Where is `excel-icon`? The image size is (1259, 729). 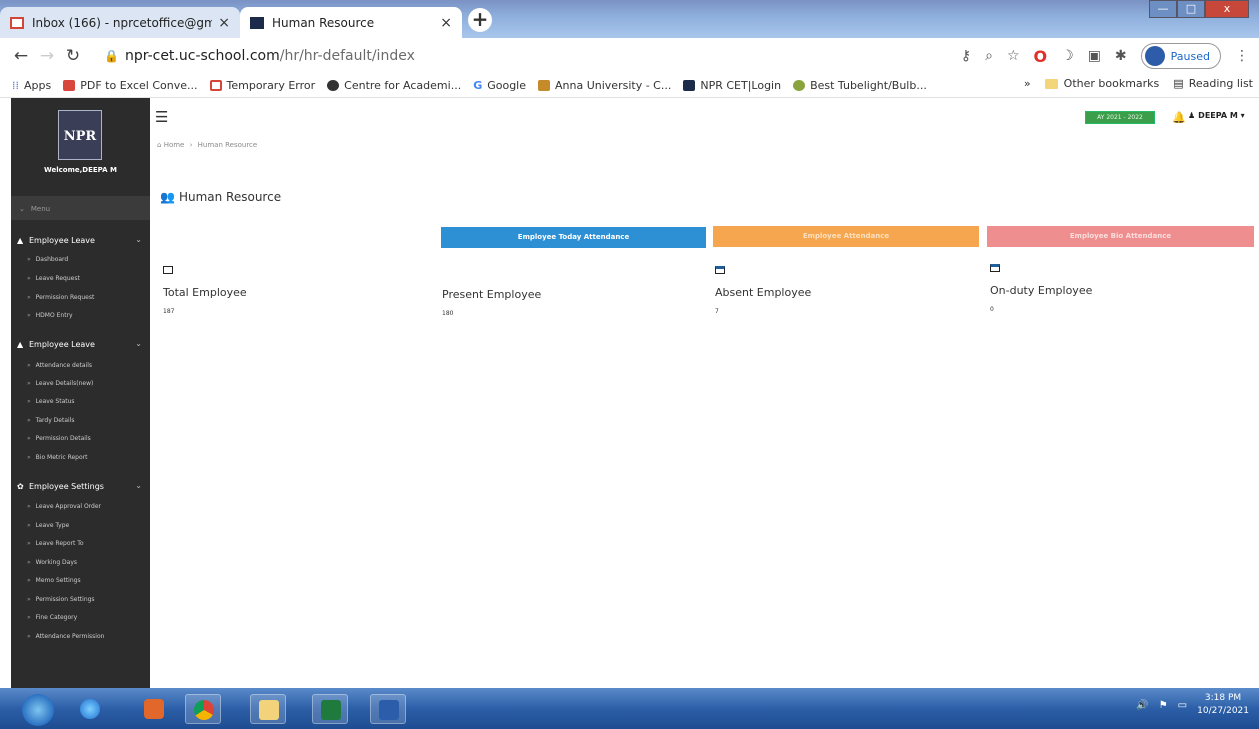
excel-icon is located at coordinates (331, 710).